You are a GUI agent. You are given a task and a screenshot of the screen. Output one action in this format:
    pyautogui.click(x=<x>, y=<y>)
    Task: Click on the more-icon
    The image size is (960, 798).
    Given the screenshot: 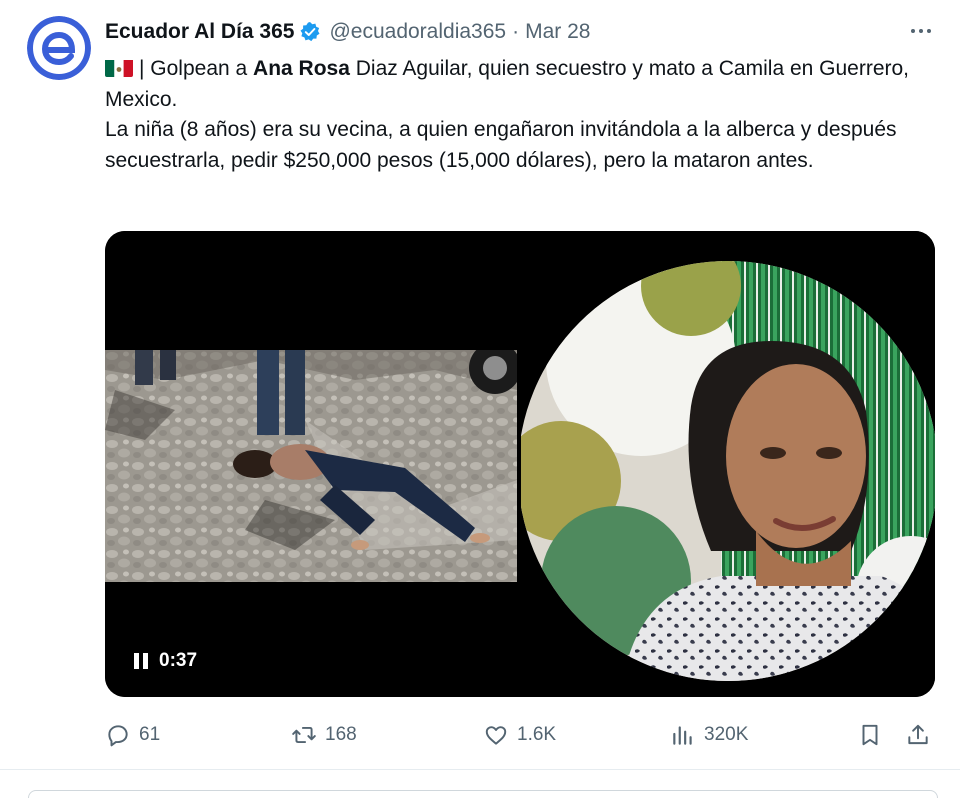 What is the action you would take?
    pyautogui.click(x=921, y=31)
    